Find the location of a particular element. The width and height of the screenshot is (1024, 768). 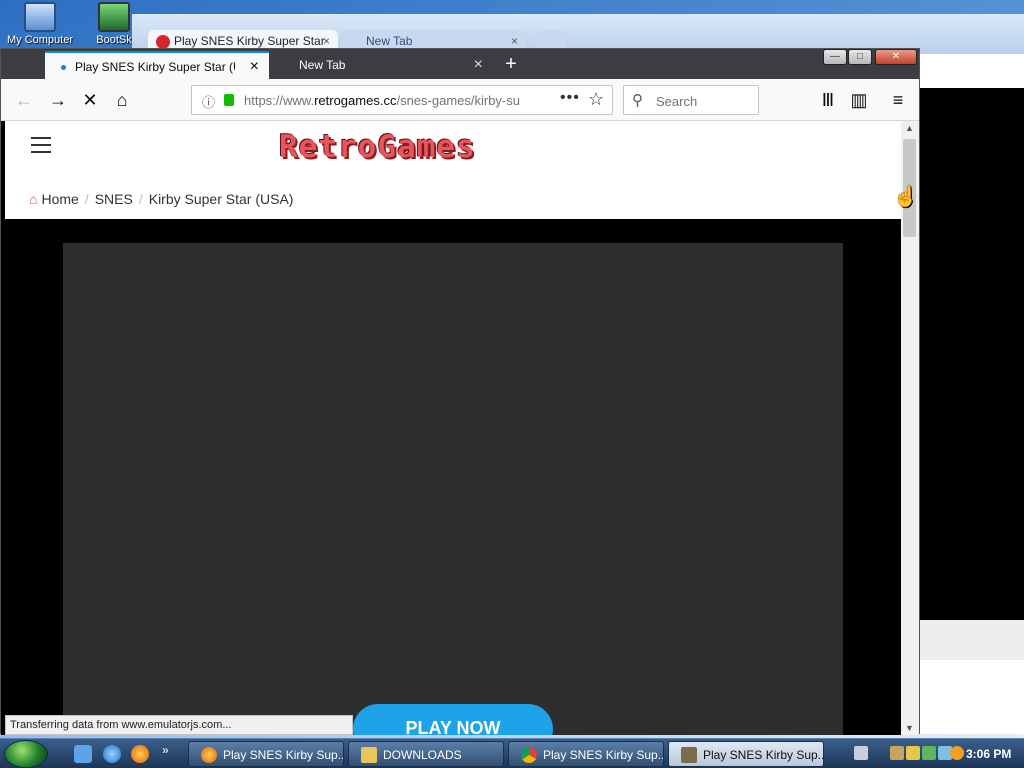

background-panel is located at coordinates (972, 640).